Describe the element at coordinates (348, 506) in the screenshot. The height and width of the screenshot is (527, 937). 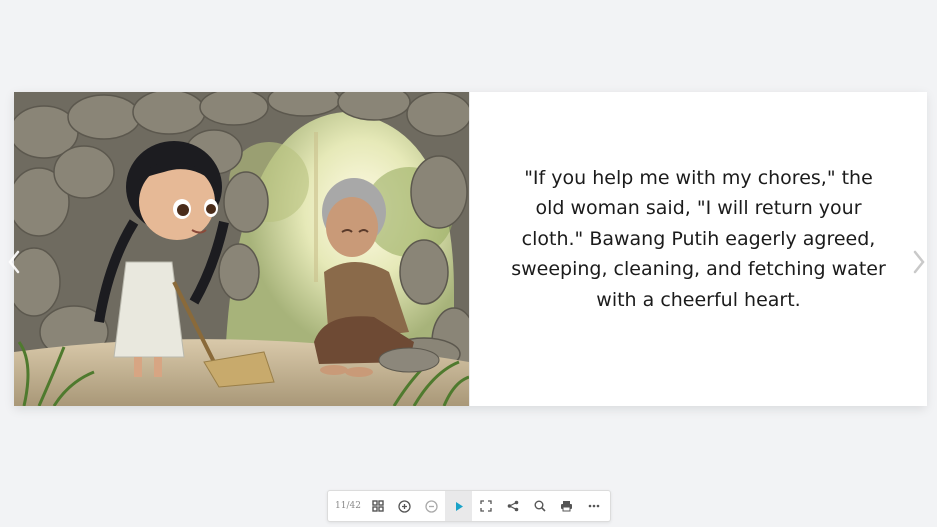
I see `page-counter: 11/42` at that location.